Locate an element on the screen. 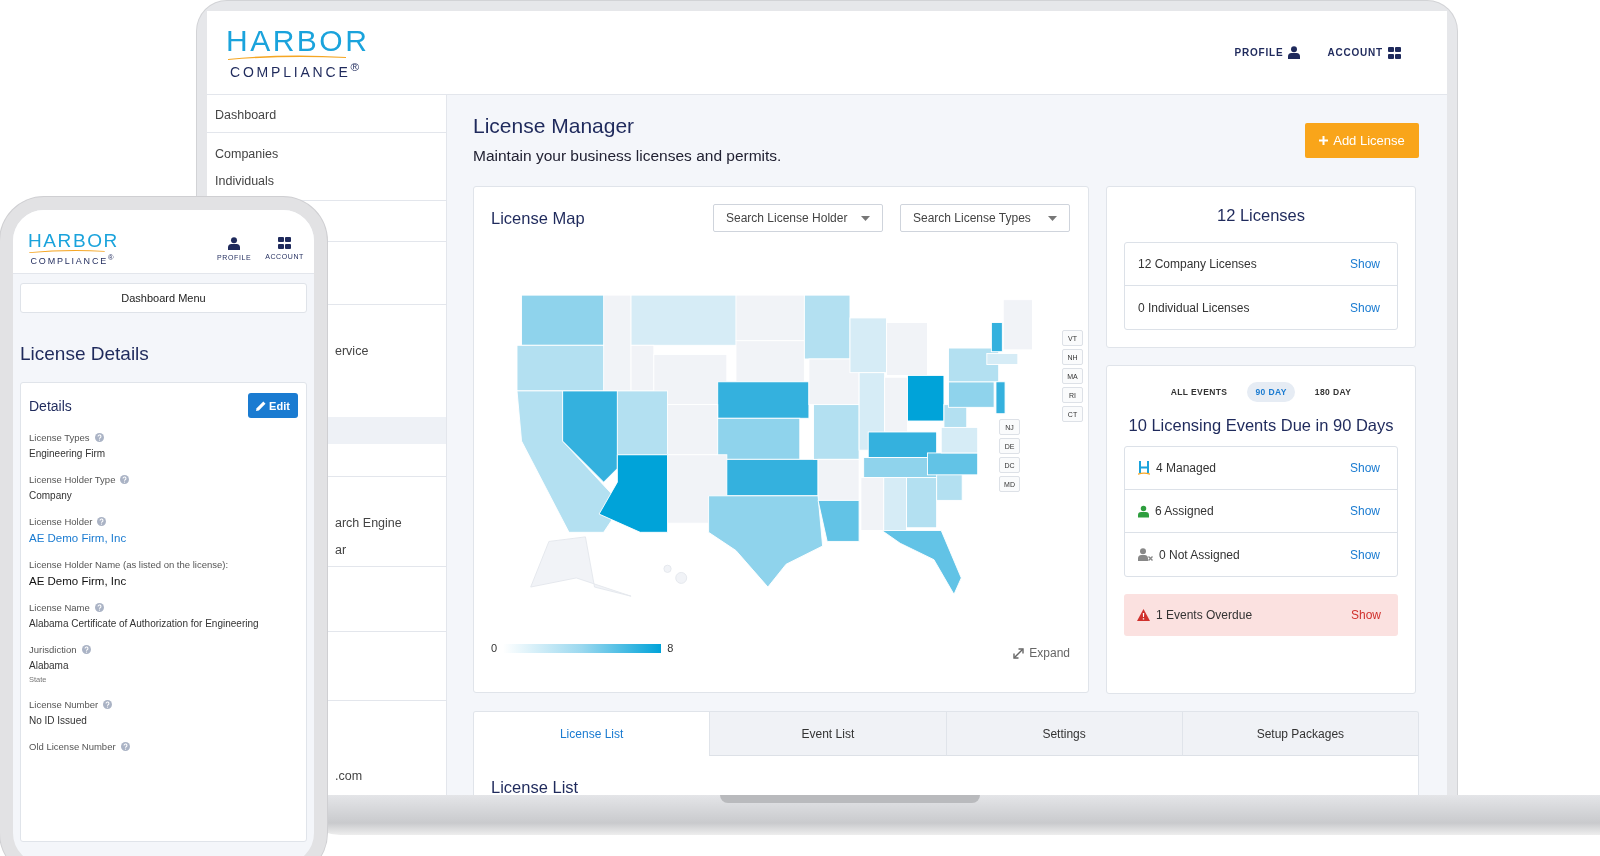  dropdown-field: Search License Types is located at coordinates (985, 218).